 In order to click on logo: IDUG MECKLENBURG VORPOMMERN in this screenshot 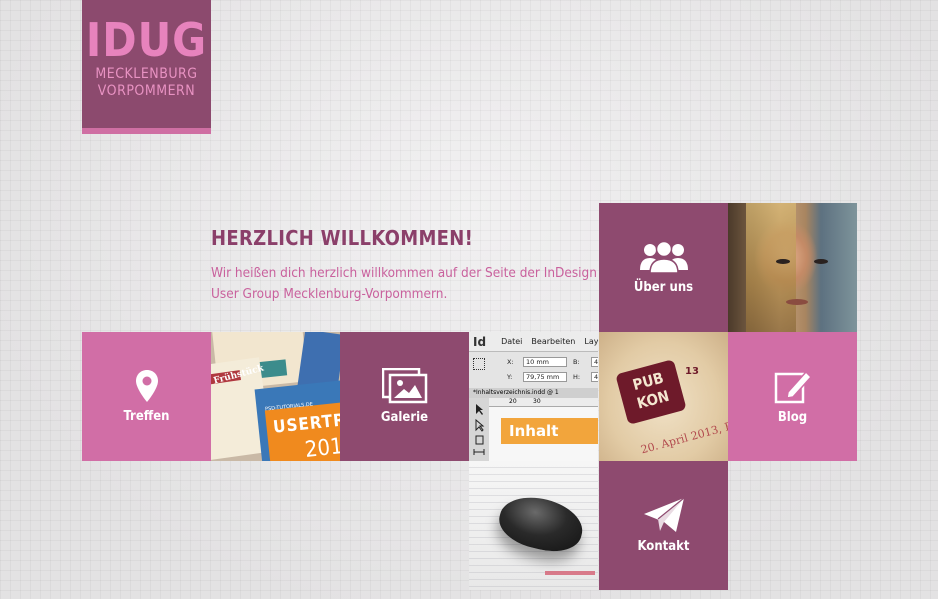, I will do `click(146, 67)`.